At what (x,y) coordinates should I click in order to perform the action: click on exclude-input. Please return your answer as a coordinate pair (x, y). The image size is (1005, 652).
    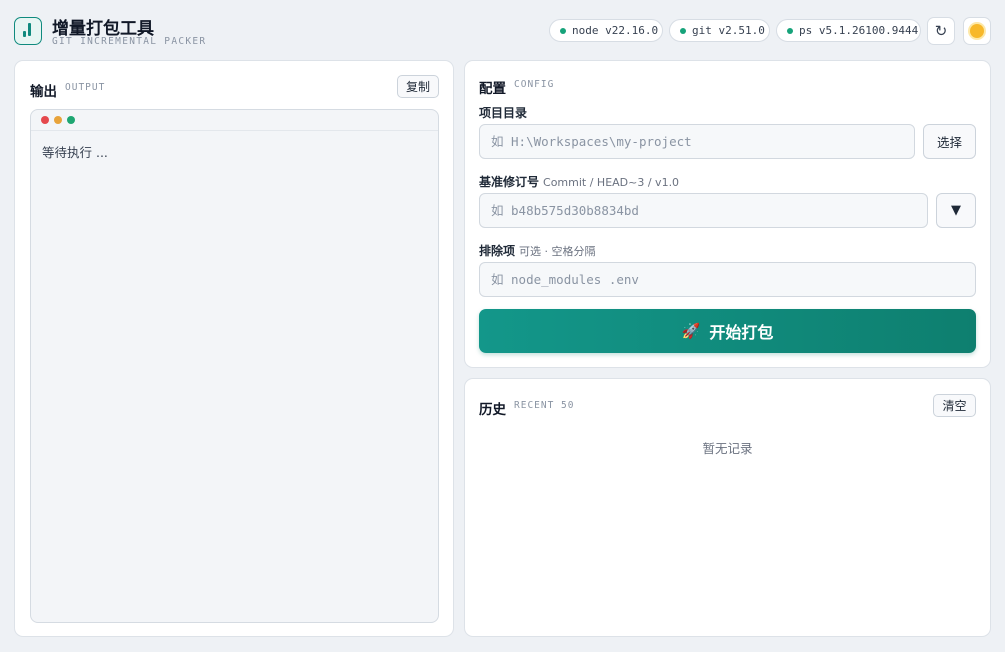
    Looking at the image, I should click on (727, 279).